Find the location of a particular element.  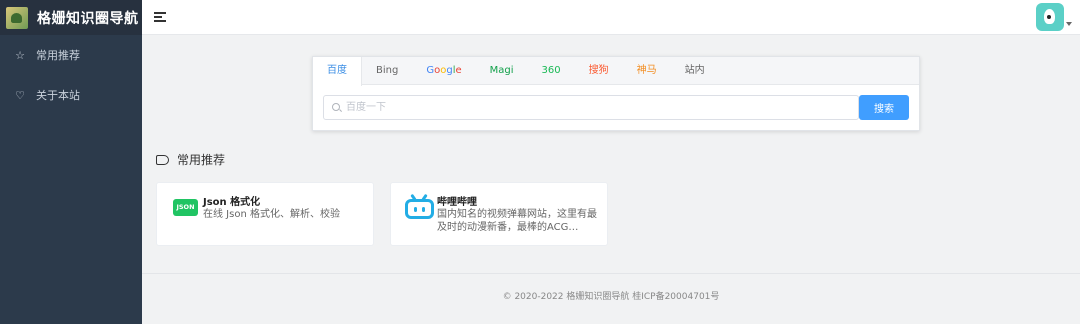

footer: © 2020-2022 格姗知识圈导航 桂ICP备20004701号 is located at coordinates (611, 298).